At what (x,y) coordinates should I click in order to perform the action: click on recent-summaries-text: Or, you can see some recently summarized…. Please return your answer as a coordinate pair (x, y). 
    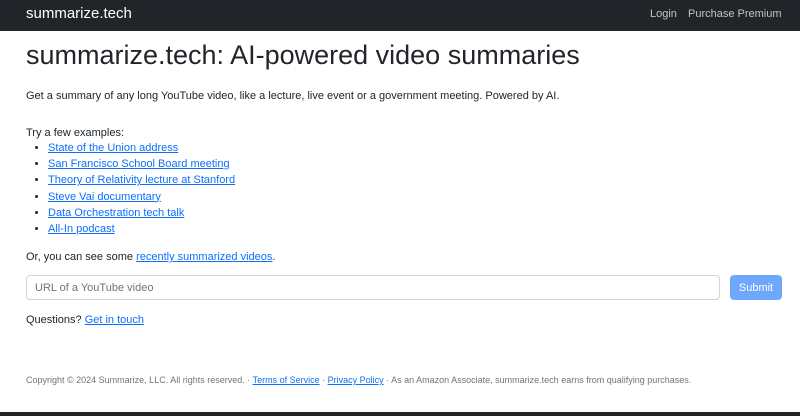
    Looking at the image, I should click on (150, 257).